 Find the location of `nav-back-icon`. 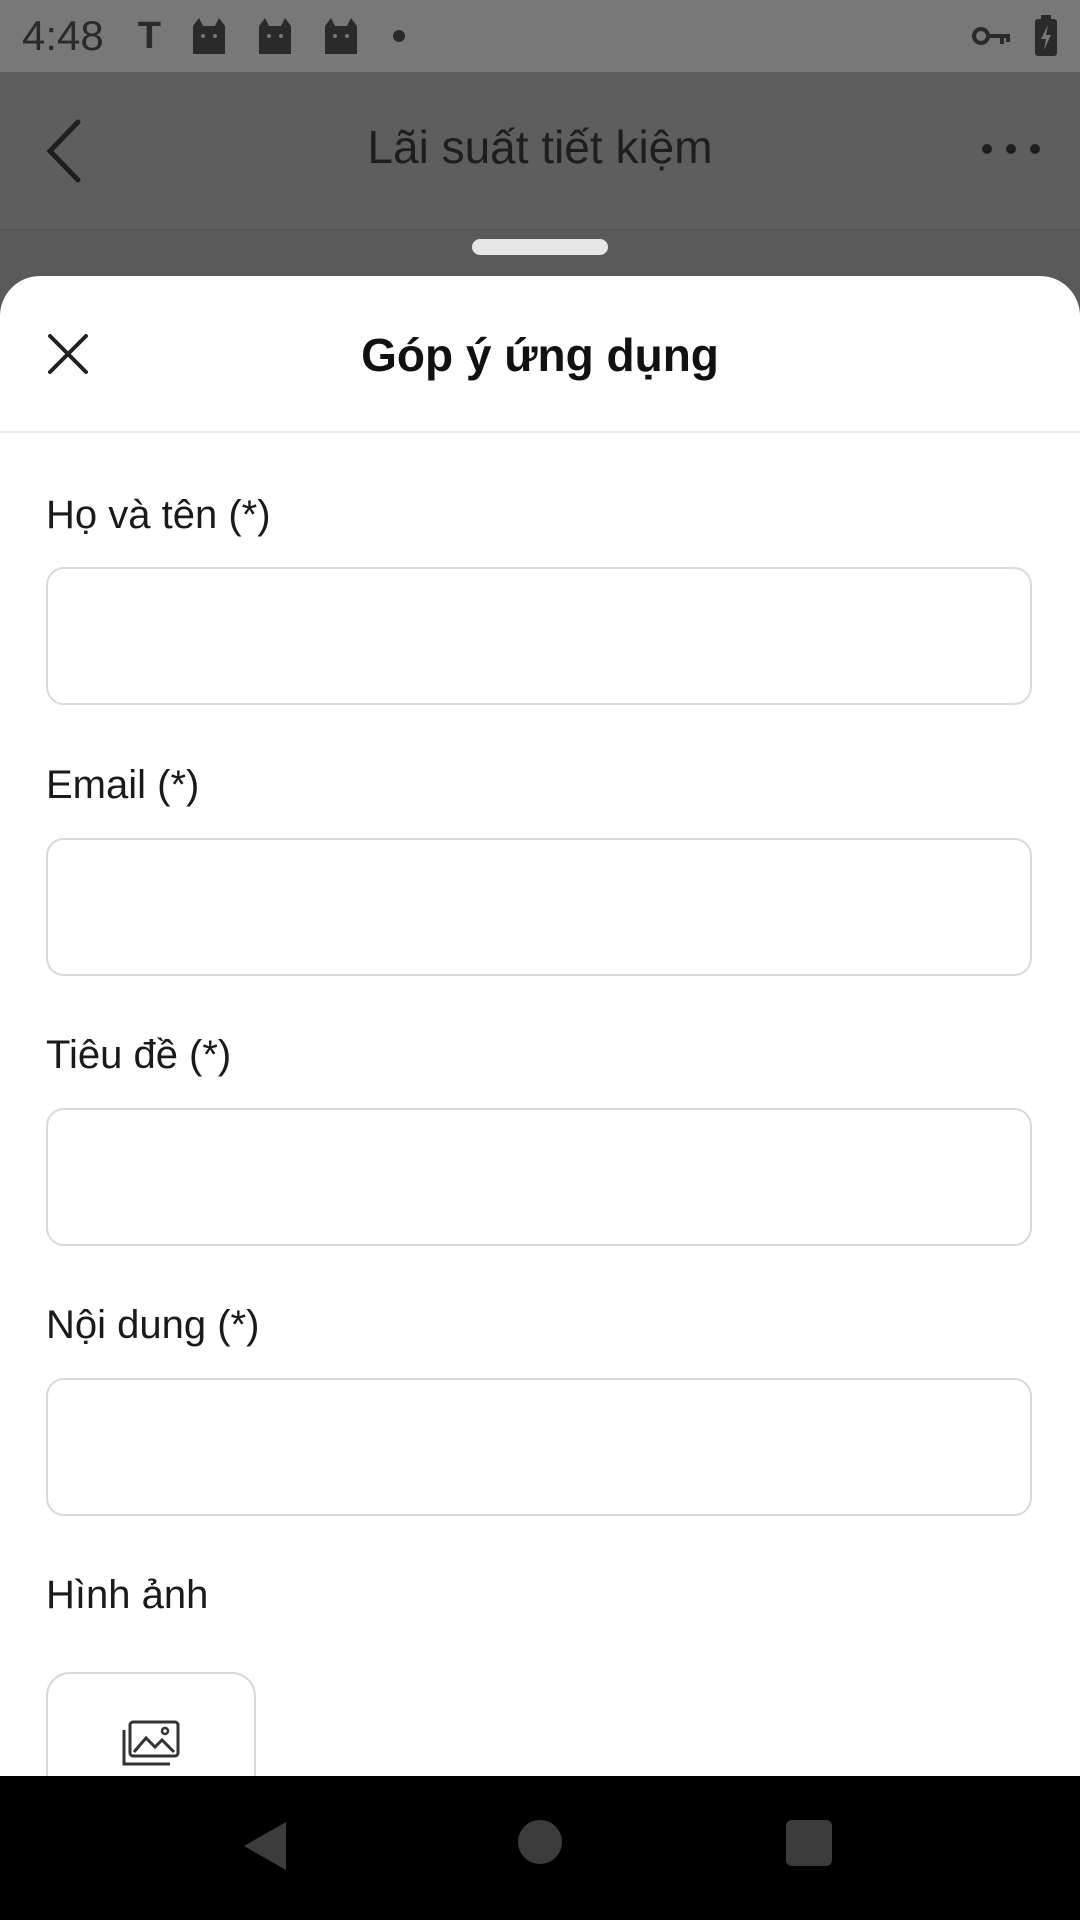

nav-back-icon is located at coordinates (264, 1846).